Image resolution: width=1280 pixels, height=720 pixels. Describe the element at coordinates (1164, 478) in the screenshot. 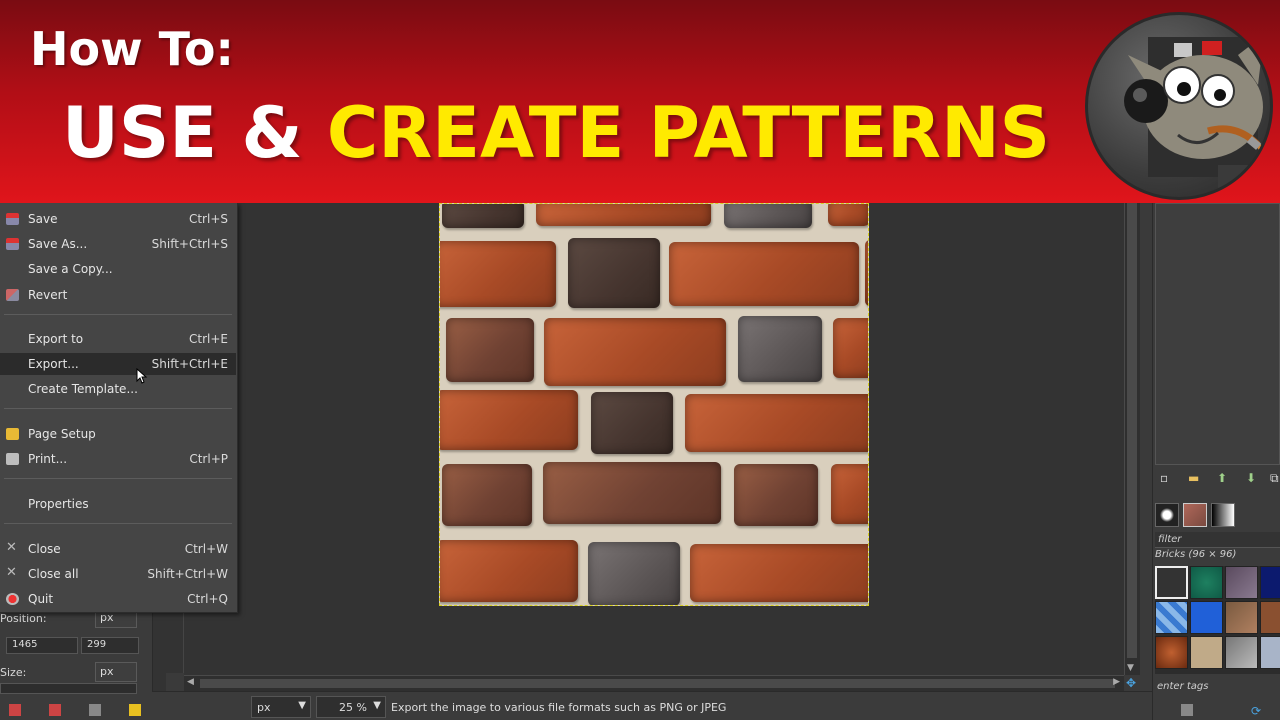

I see `new-layer-icon: ▫` at that location.